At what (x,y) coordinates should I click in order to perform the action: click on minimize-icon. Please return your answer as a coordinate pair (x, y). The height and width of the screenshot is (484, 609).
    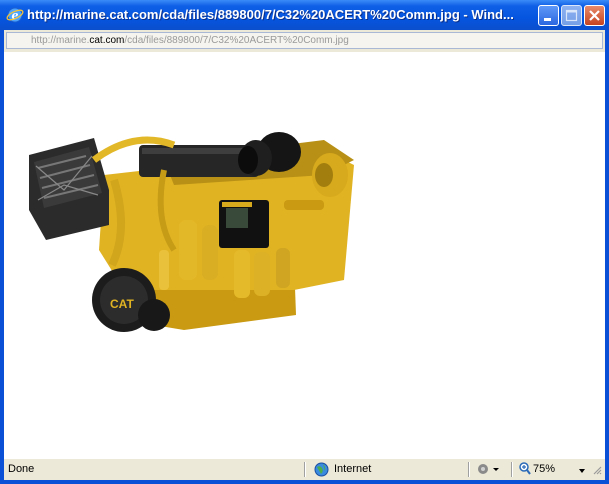
    Looking at the image, I should click on (547, 19).